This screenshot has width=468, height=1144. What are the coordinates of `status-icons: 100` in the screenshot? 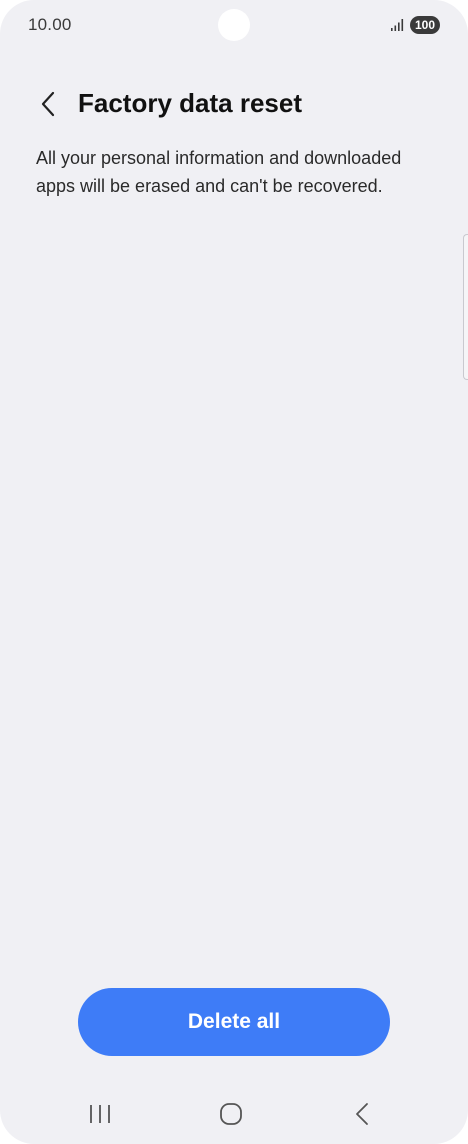 It's located at (415, 25).